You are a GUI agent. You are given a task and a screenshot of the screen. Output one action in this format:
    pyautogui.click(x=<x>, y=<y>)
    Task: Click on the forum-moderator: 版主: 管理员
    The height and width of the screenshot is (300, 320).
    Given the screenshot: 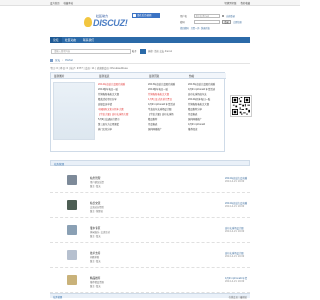 What is the action you would take?
    pyautogui.click(x=96, y=211)
    